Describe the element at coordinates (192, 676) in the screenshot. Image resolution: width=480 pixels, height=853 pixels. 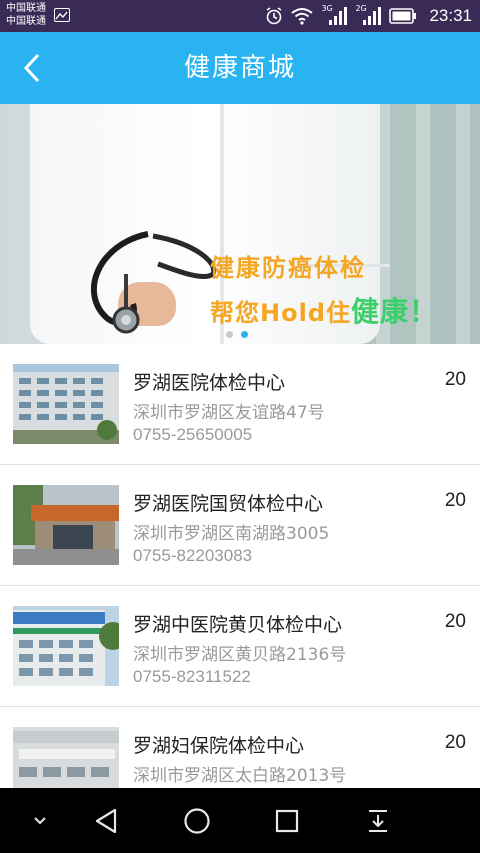
I see `clinic-phone: 0755-82311522` at that location.